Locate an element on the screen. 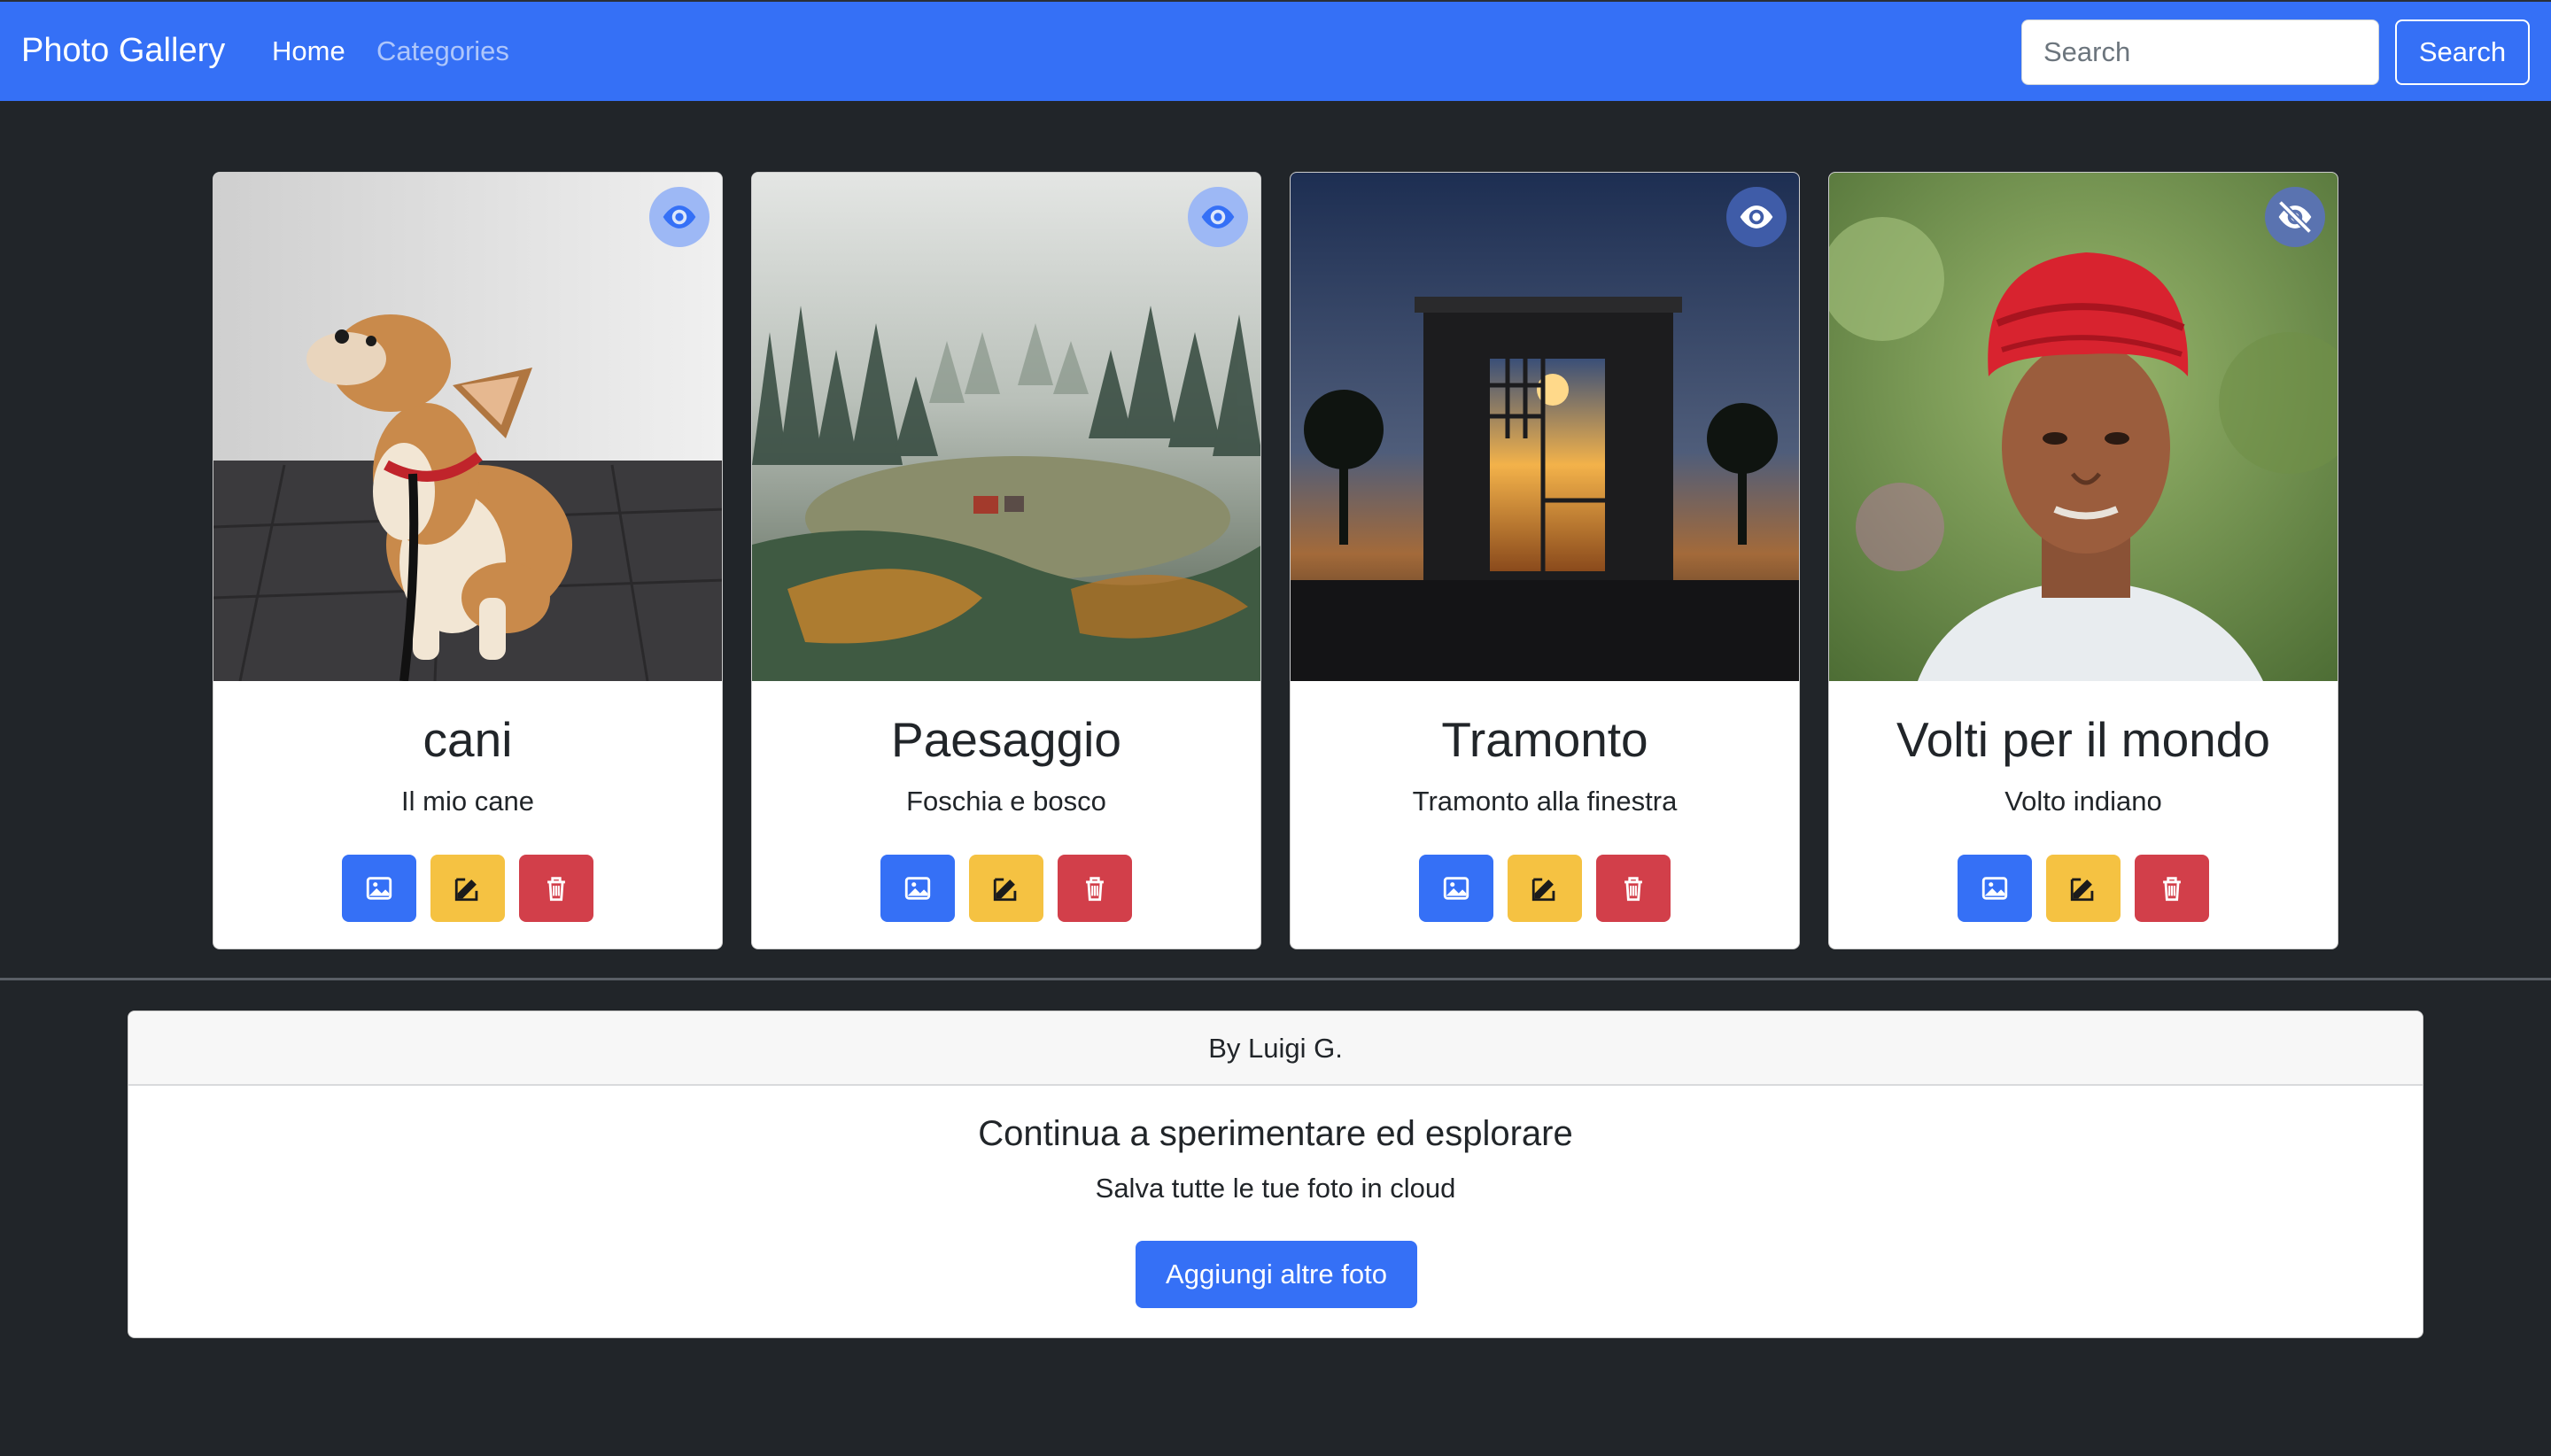 Image resolution: width=2551 pixels, height=1456 pixels. search-button: Search is located at coordinates (2462, 52).